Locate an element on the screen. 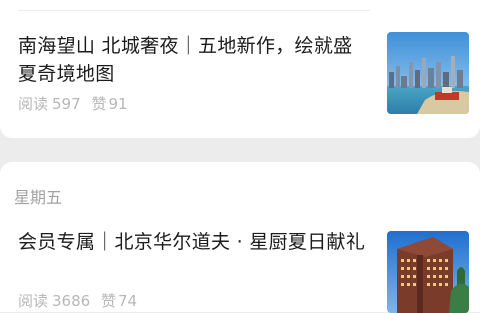  read-count: 阅读 597 is located at coordinates (49, 104).